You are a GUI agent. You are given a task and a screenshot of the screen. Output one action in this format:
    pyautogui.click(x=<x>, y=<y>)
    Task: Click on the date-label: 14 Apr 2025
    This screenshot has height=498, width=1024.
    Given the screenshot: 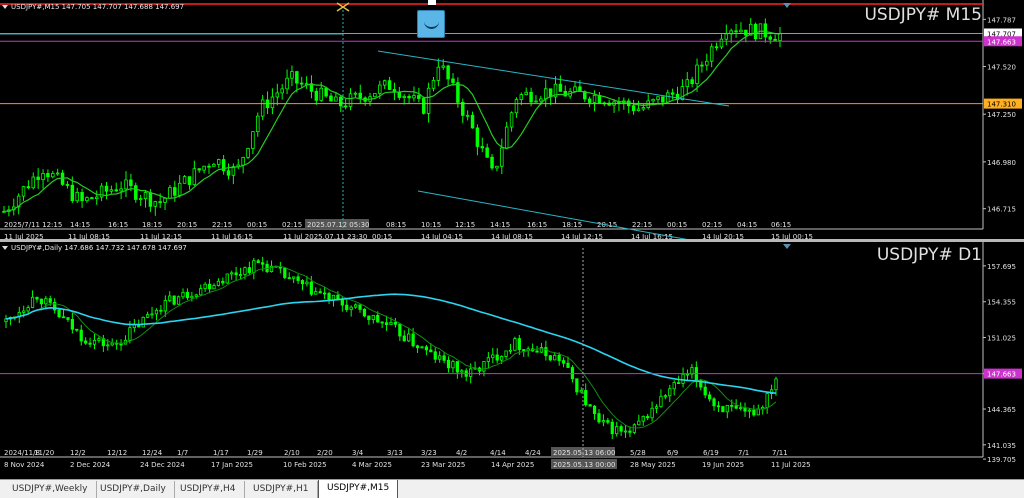 What is the action you would take?
    pyautogui.click(x=512, y=465)
    